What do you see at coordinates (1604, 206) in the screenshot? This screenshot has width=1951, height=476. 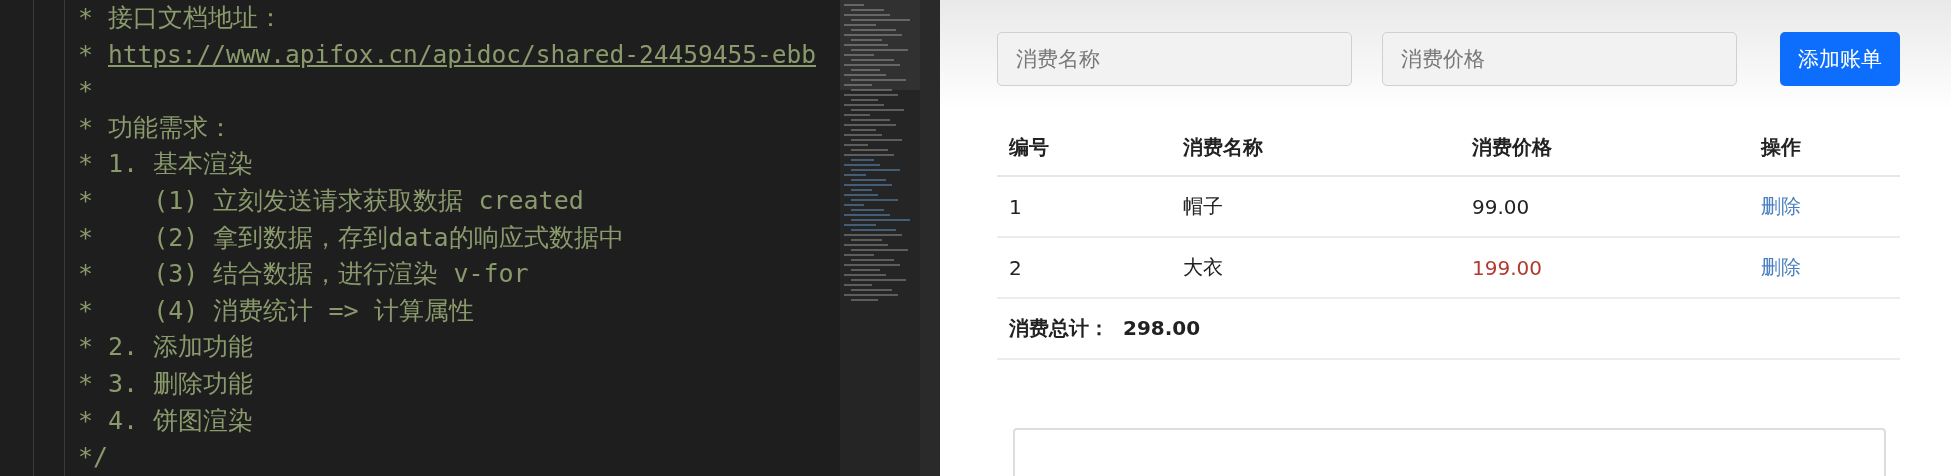 I see `table-cell: 99.00` at bounding box center [1604, 206].